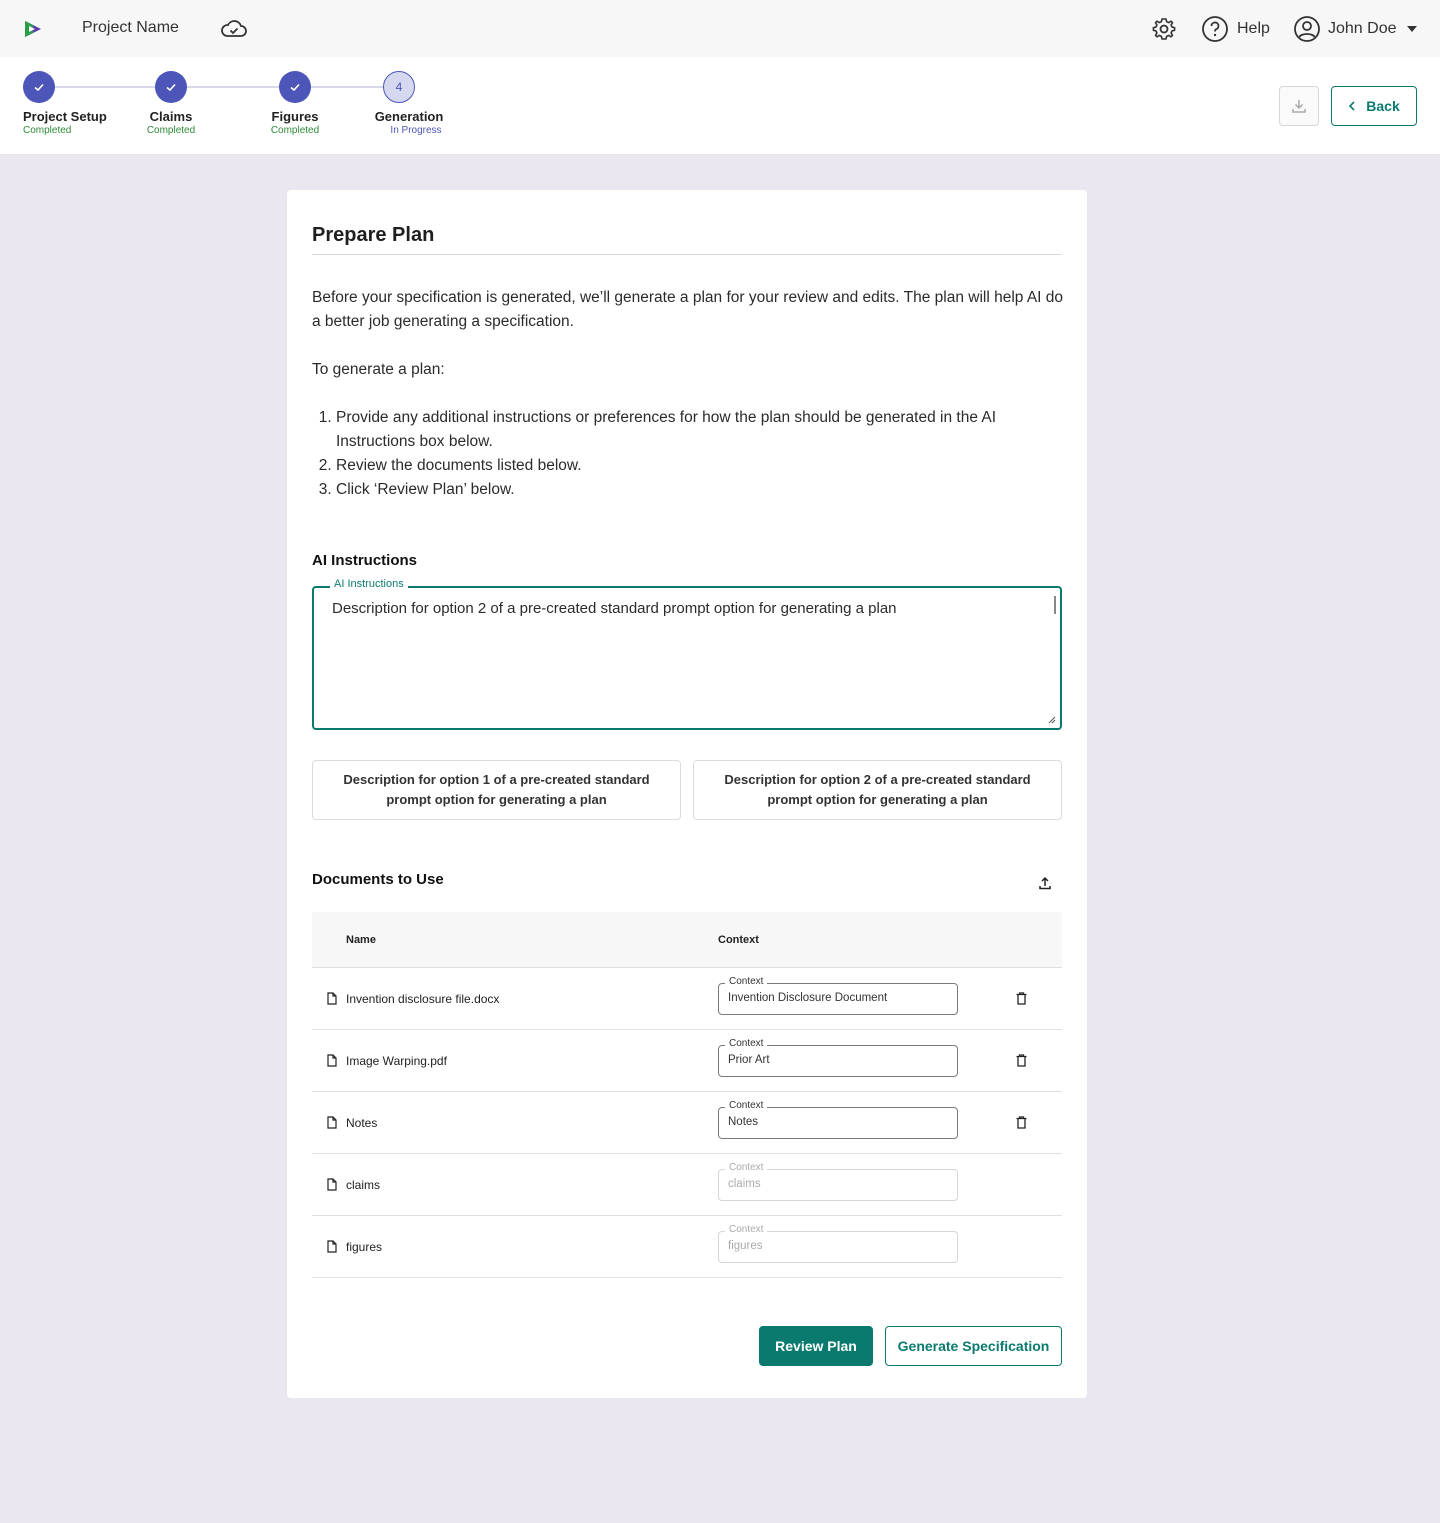 This screenshot has height=1523, width=1440. What do you see at coordinates (687, 999) in the screenshot?
I see `table-row: Invention disclosure file.docx Context` at bounding box center [687, 999].